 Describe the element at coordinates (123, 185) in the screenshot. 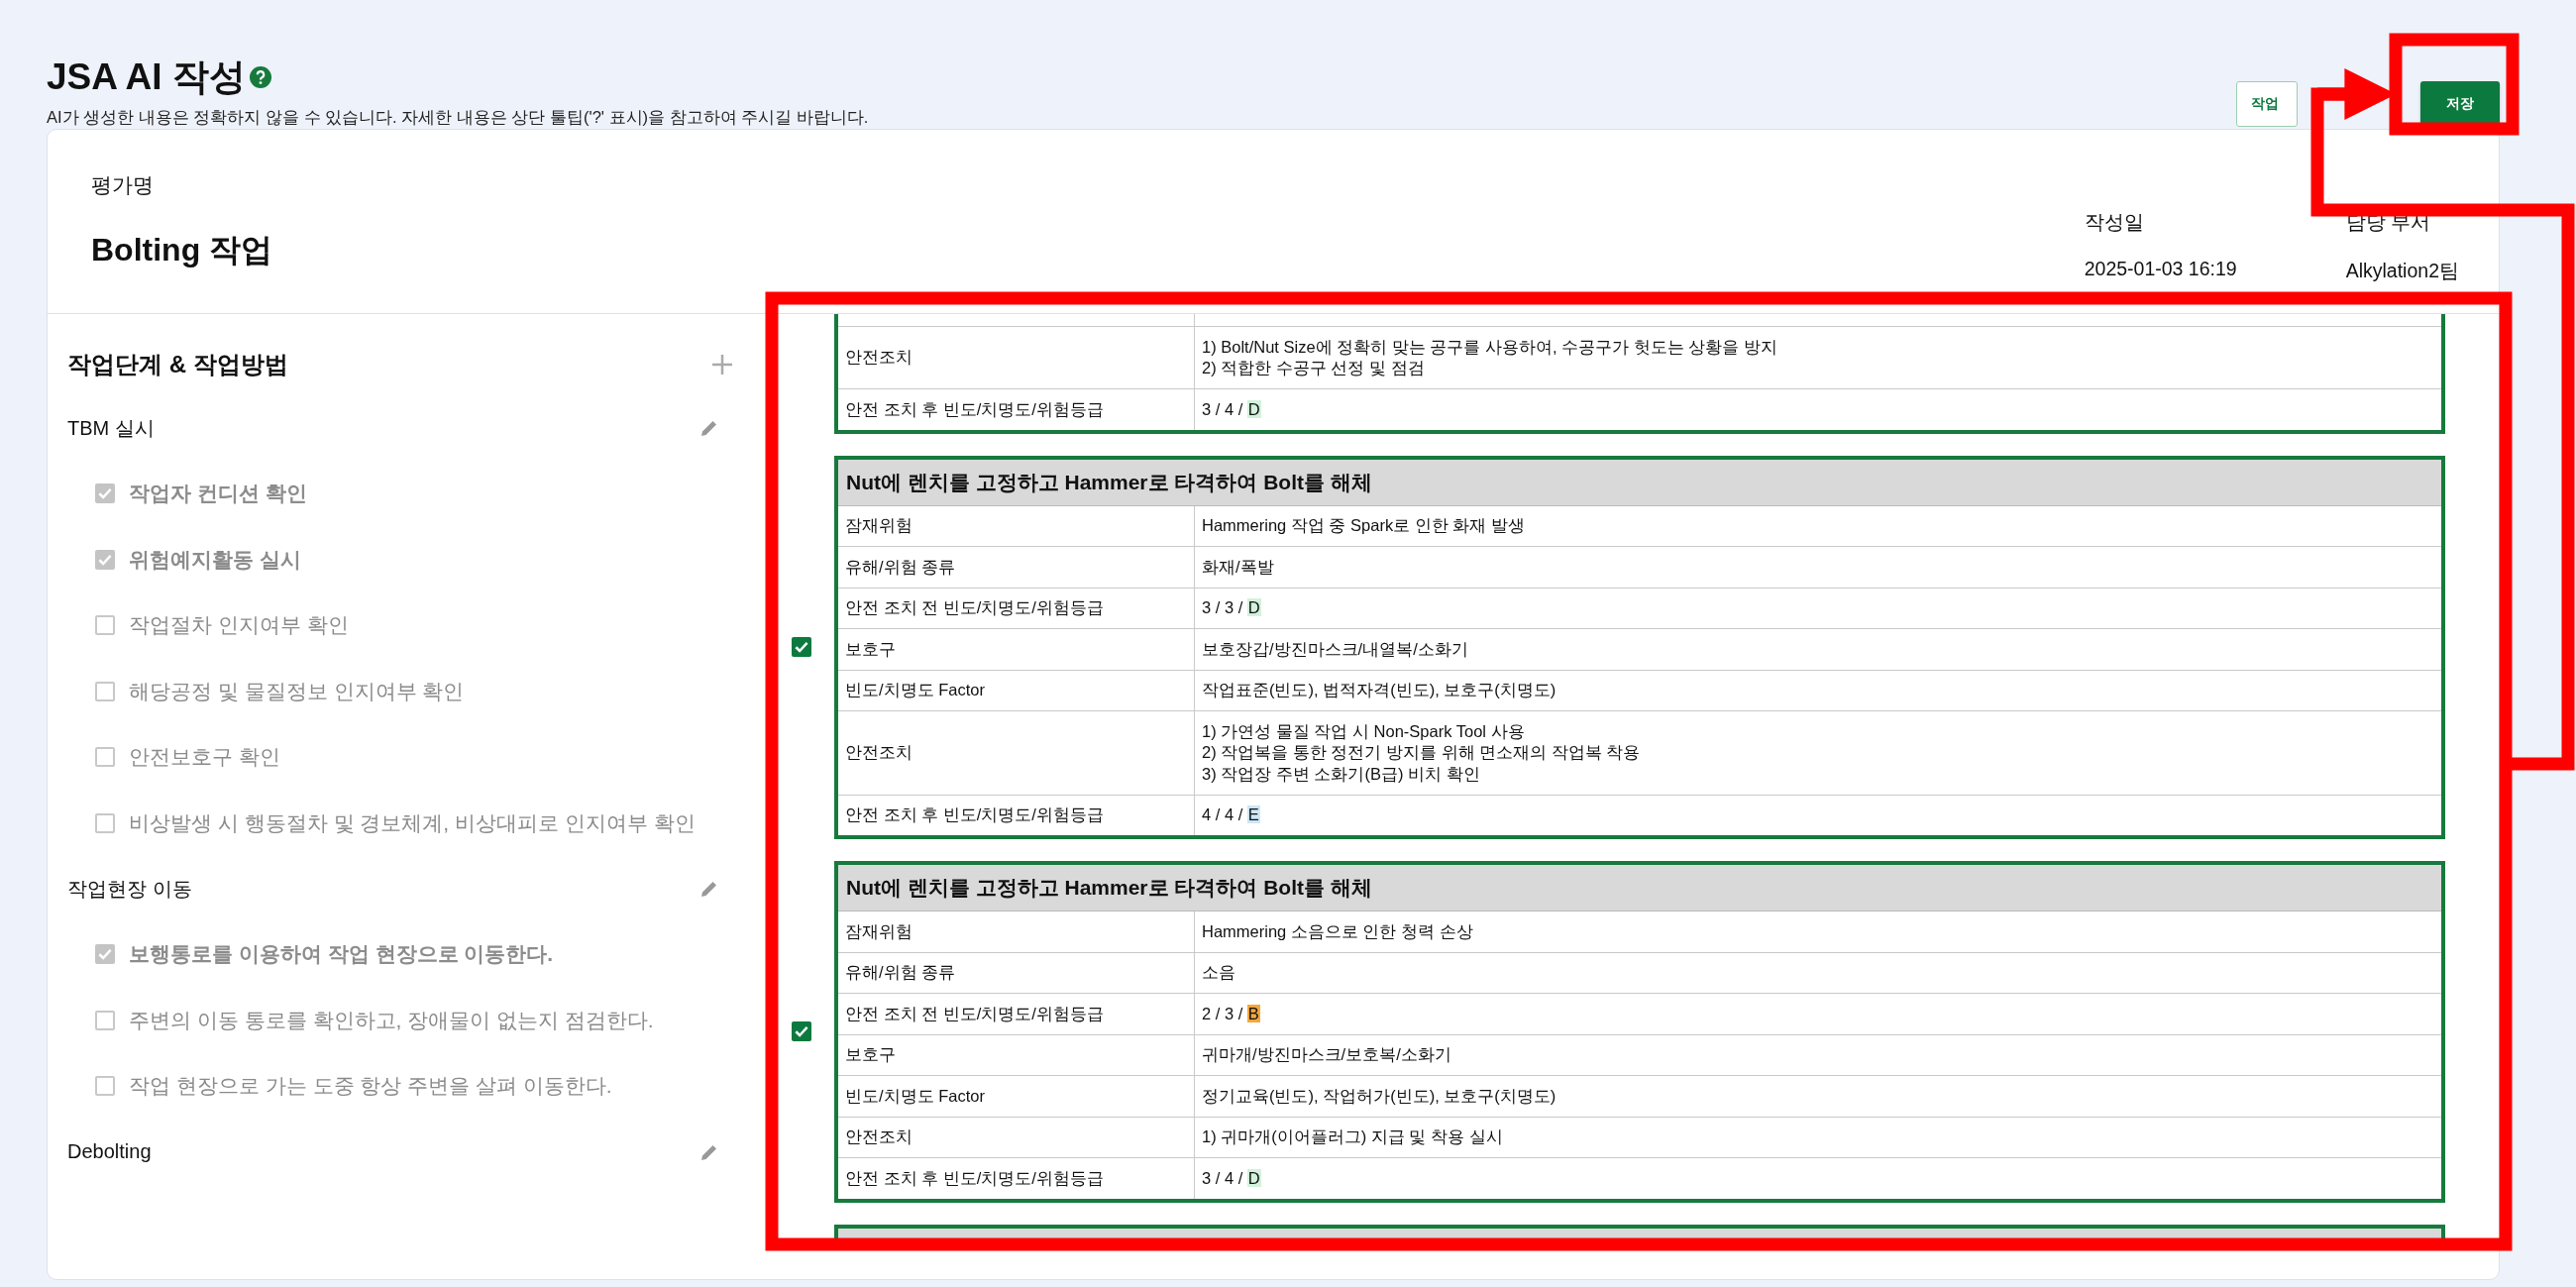

I see `field-label: 평가명` at that location.